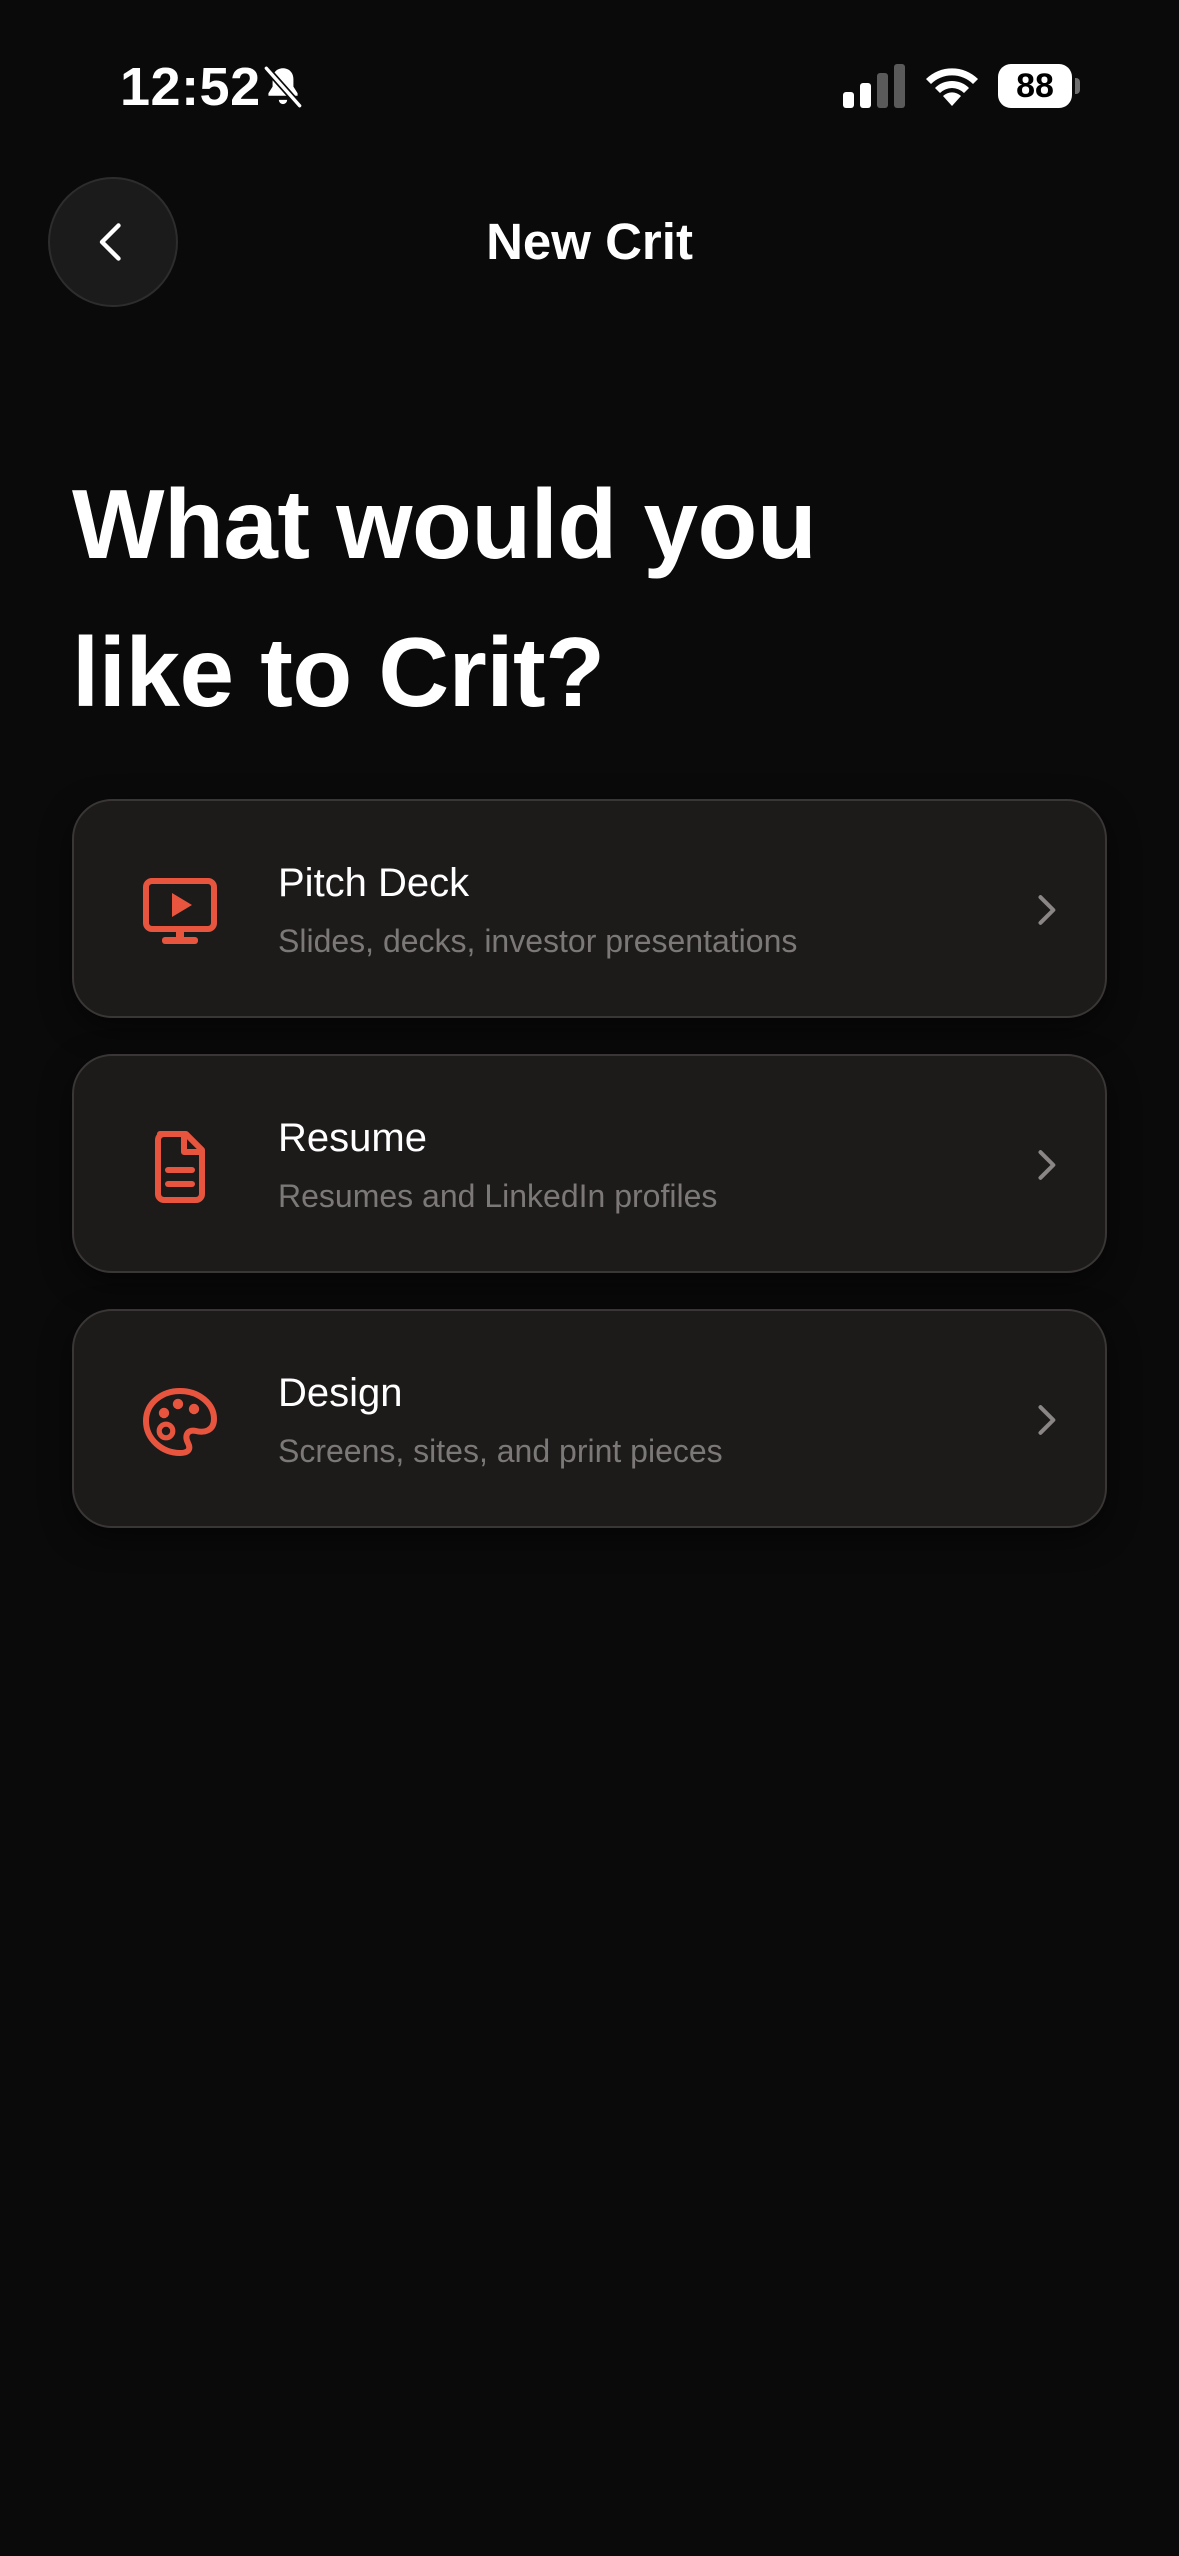 The image size is (1179, 2556). I want to click on option-design: Design Screens, sites, and print pieces, so click(589, 1418).